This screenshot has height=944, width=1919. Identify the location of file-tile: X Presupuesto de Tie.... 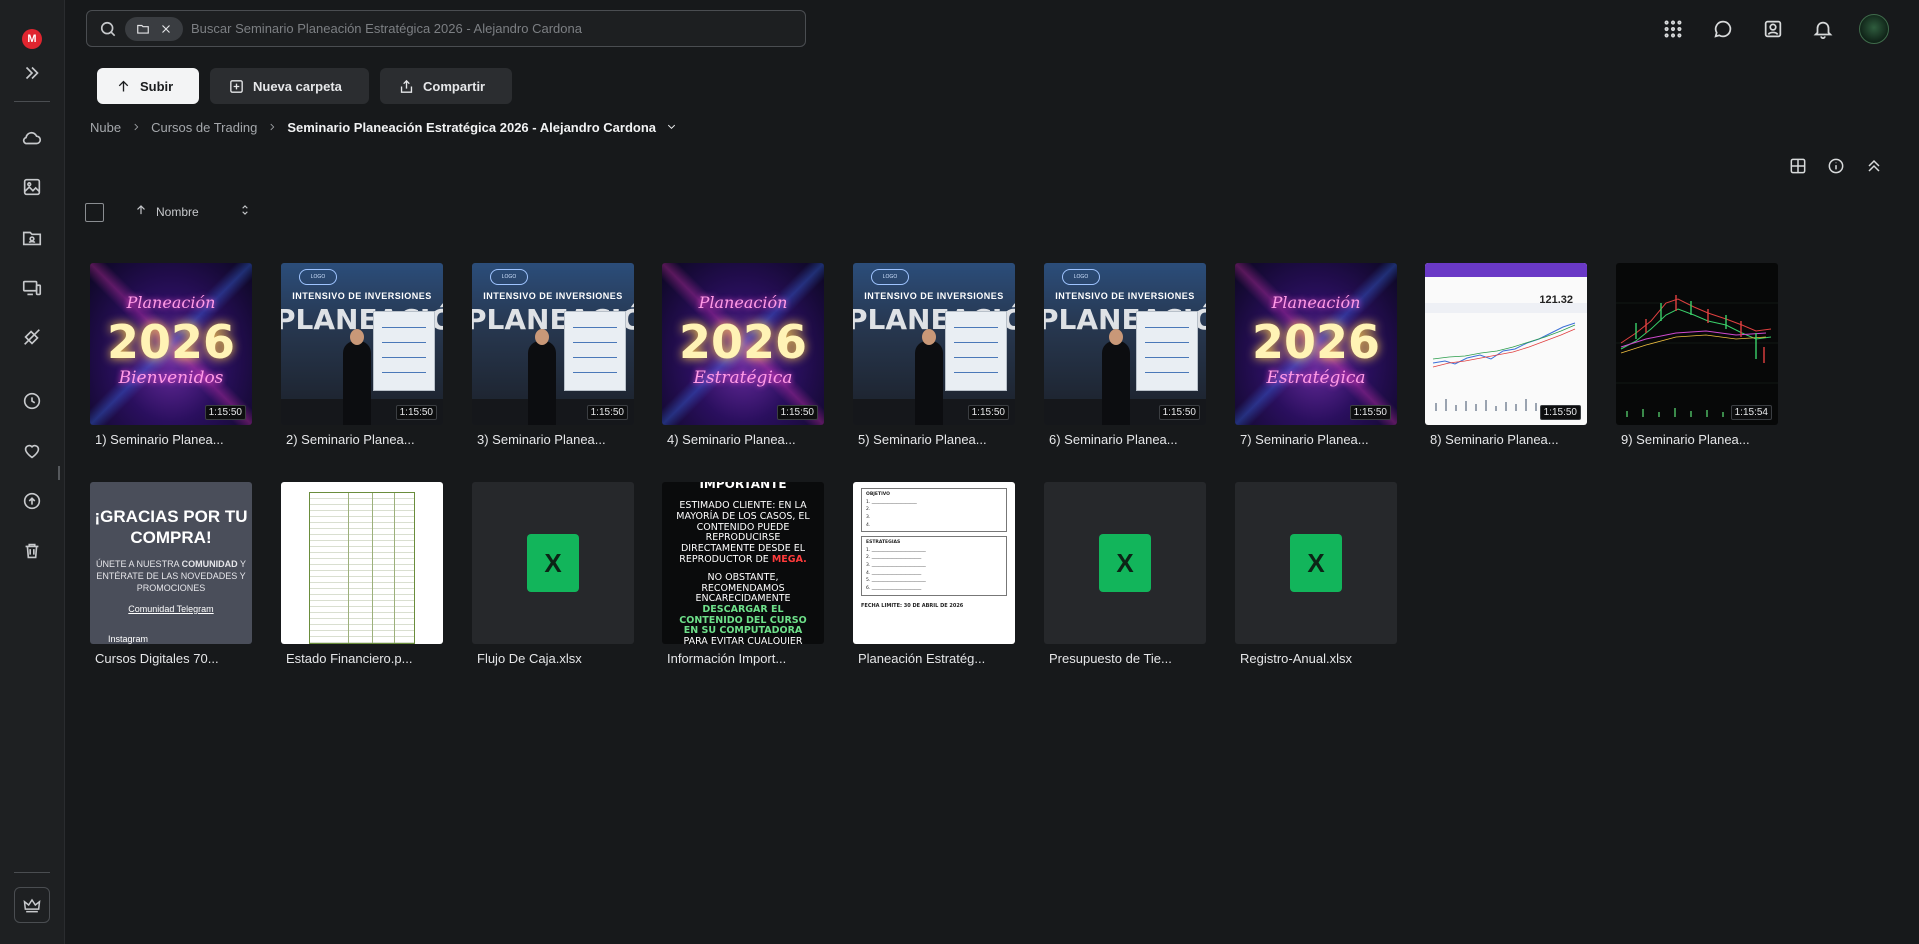
(1125, 574).